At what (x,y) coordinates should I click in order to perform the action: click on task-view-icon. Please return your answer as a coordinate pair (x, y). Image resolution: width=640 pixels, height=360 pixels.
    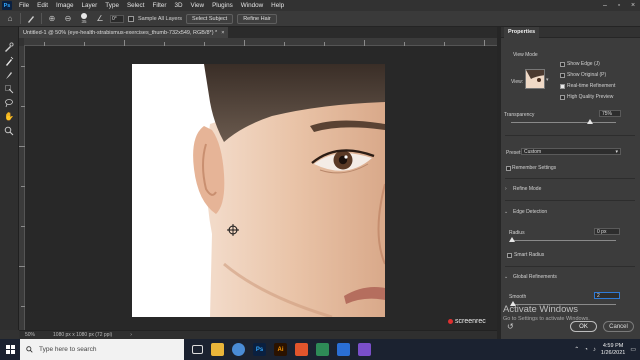
    Looking at the image, I should click on (197, 349).